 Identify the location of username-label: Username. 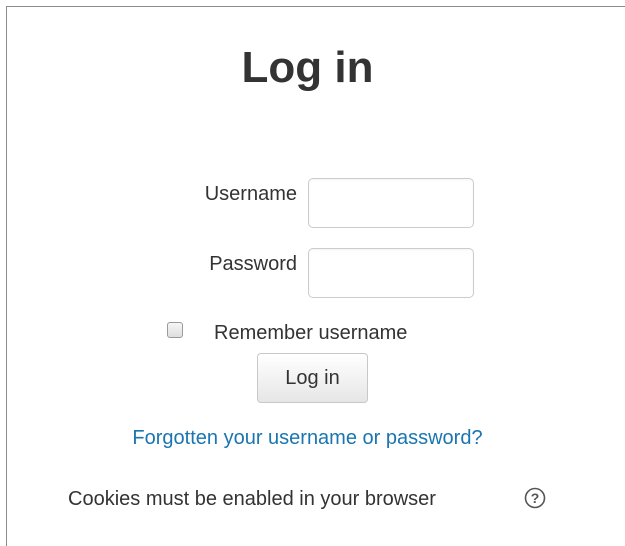
(250, 194).